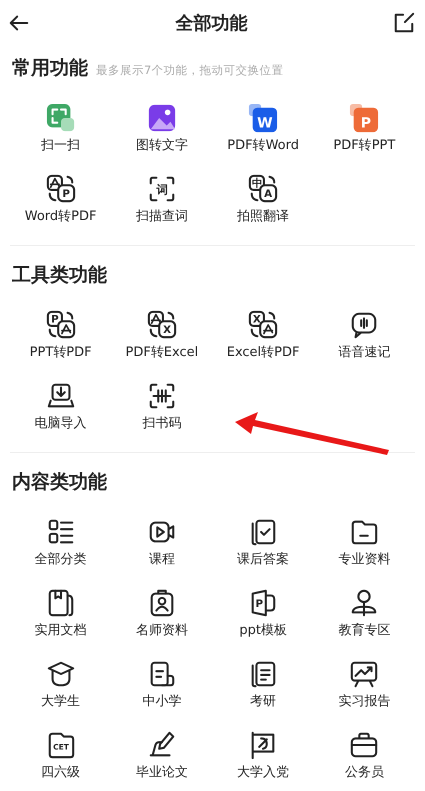  Describe the element at coordinates (161, 353) in the screenshot. I see `feature-label: PDF转Excel` at that location.